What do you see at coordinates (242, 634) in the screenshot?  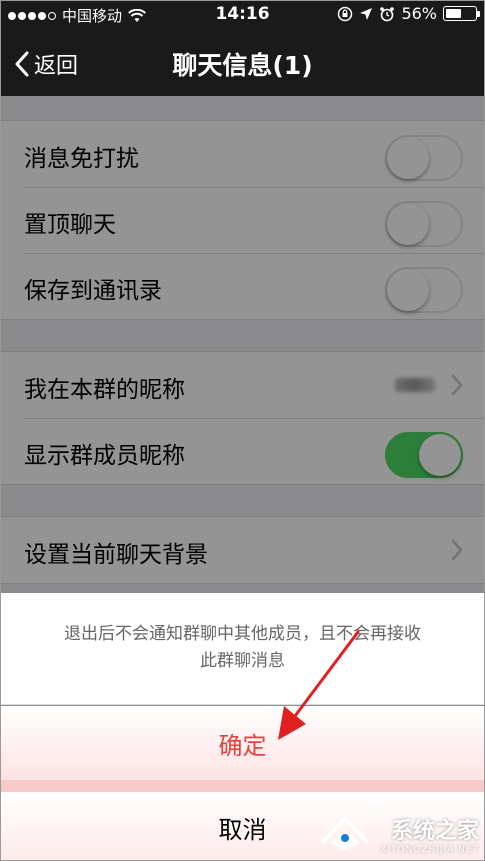 I see `message-line-1: 退出后不会通知群聊中其他成员，且不会再接收` at bounding box center [242, 634].